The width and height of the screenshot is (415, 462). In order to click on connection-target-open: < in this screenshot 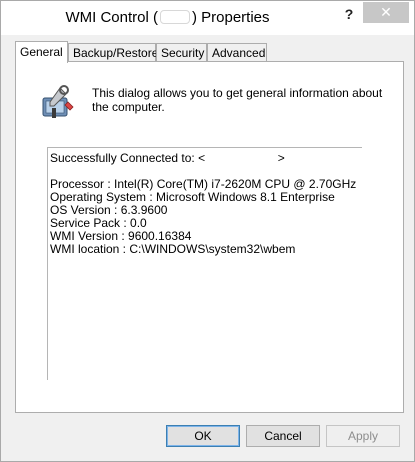, I will do `click(202, 158)`.